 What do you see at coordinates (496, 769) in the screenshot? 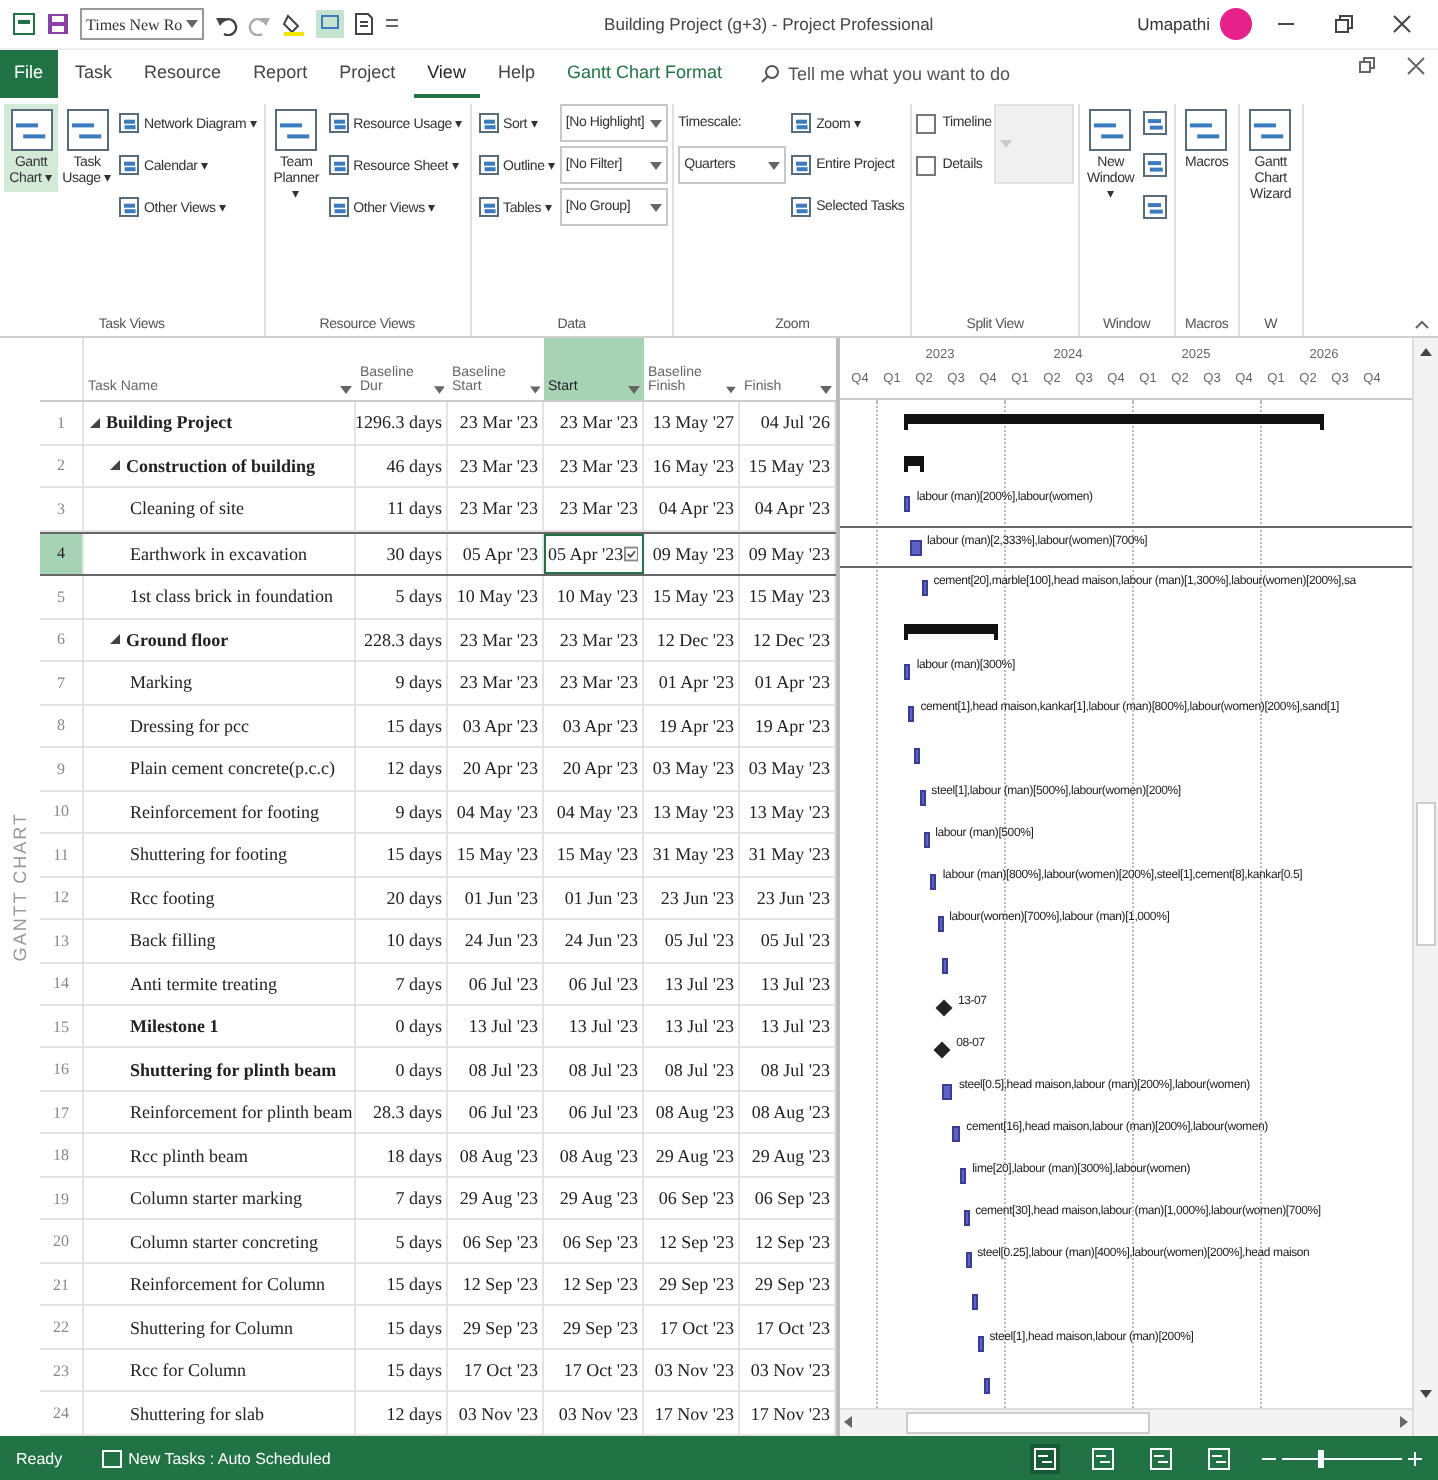
I see `table-cell: 20 Apr '23` at bounding box center [496, 769].